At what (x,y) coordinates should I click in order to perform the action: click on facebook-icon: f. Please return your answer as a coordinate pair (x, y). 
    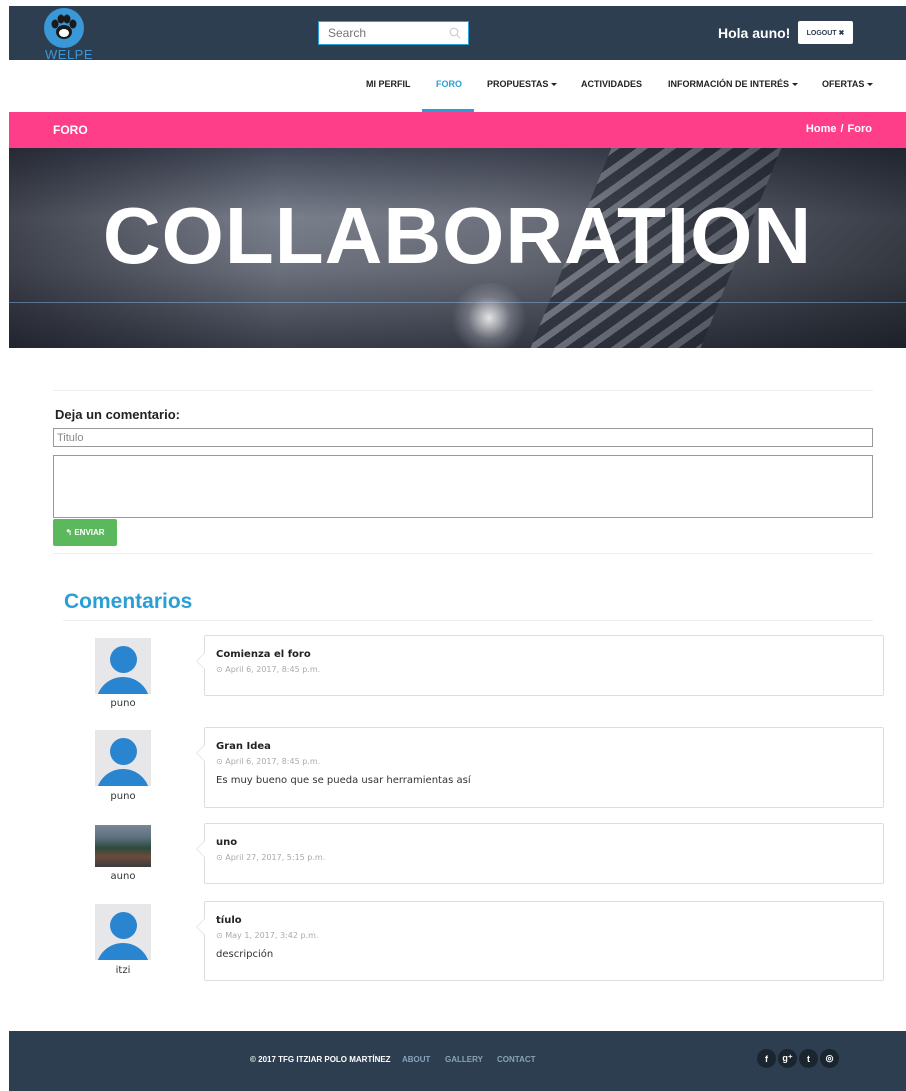
    Looking at the image, I should click on (766, 1058).